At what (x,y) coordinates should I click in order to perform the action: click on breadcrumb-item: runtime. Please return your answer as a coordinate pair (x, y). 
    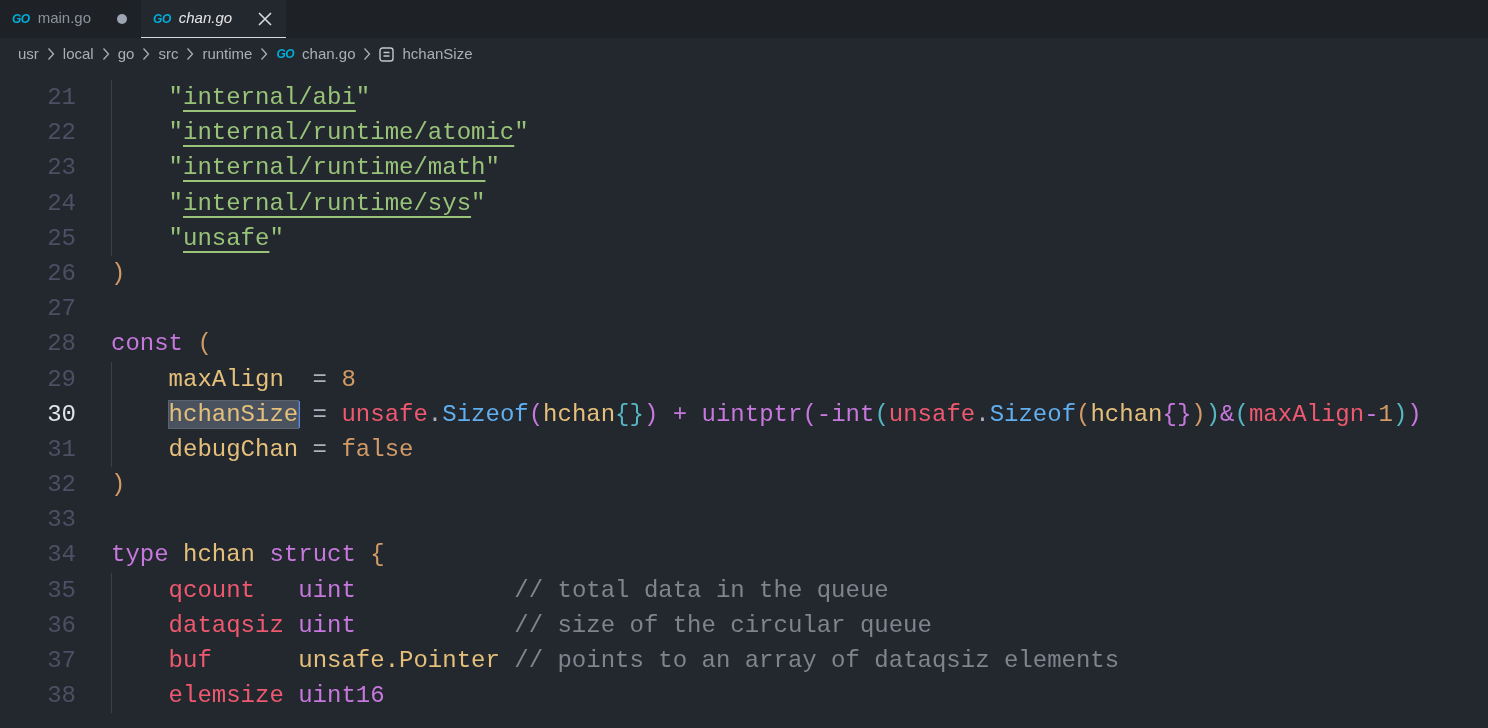
    Looking at the image, I should click on (227, 54).